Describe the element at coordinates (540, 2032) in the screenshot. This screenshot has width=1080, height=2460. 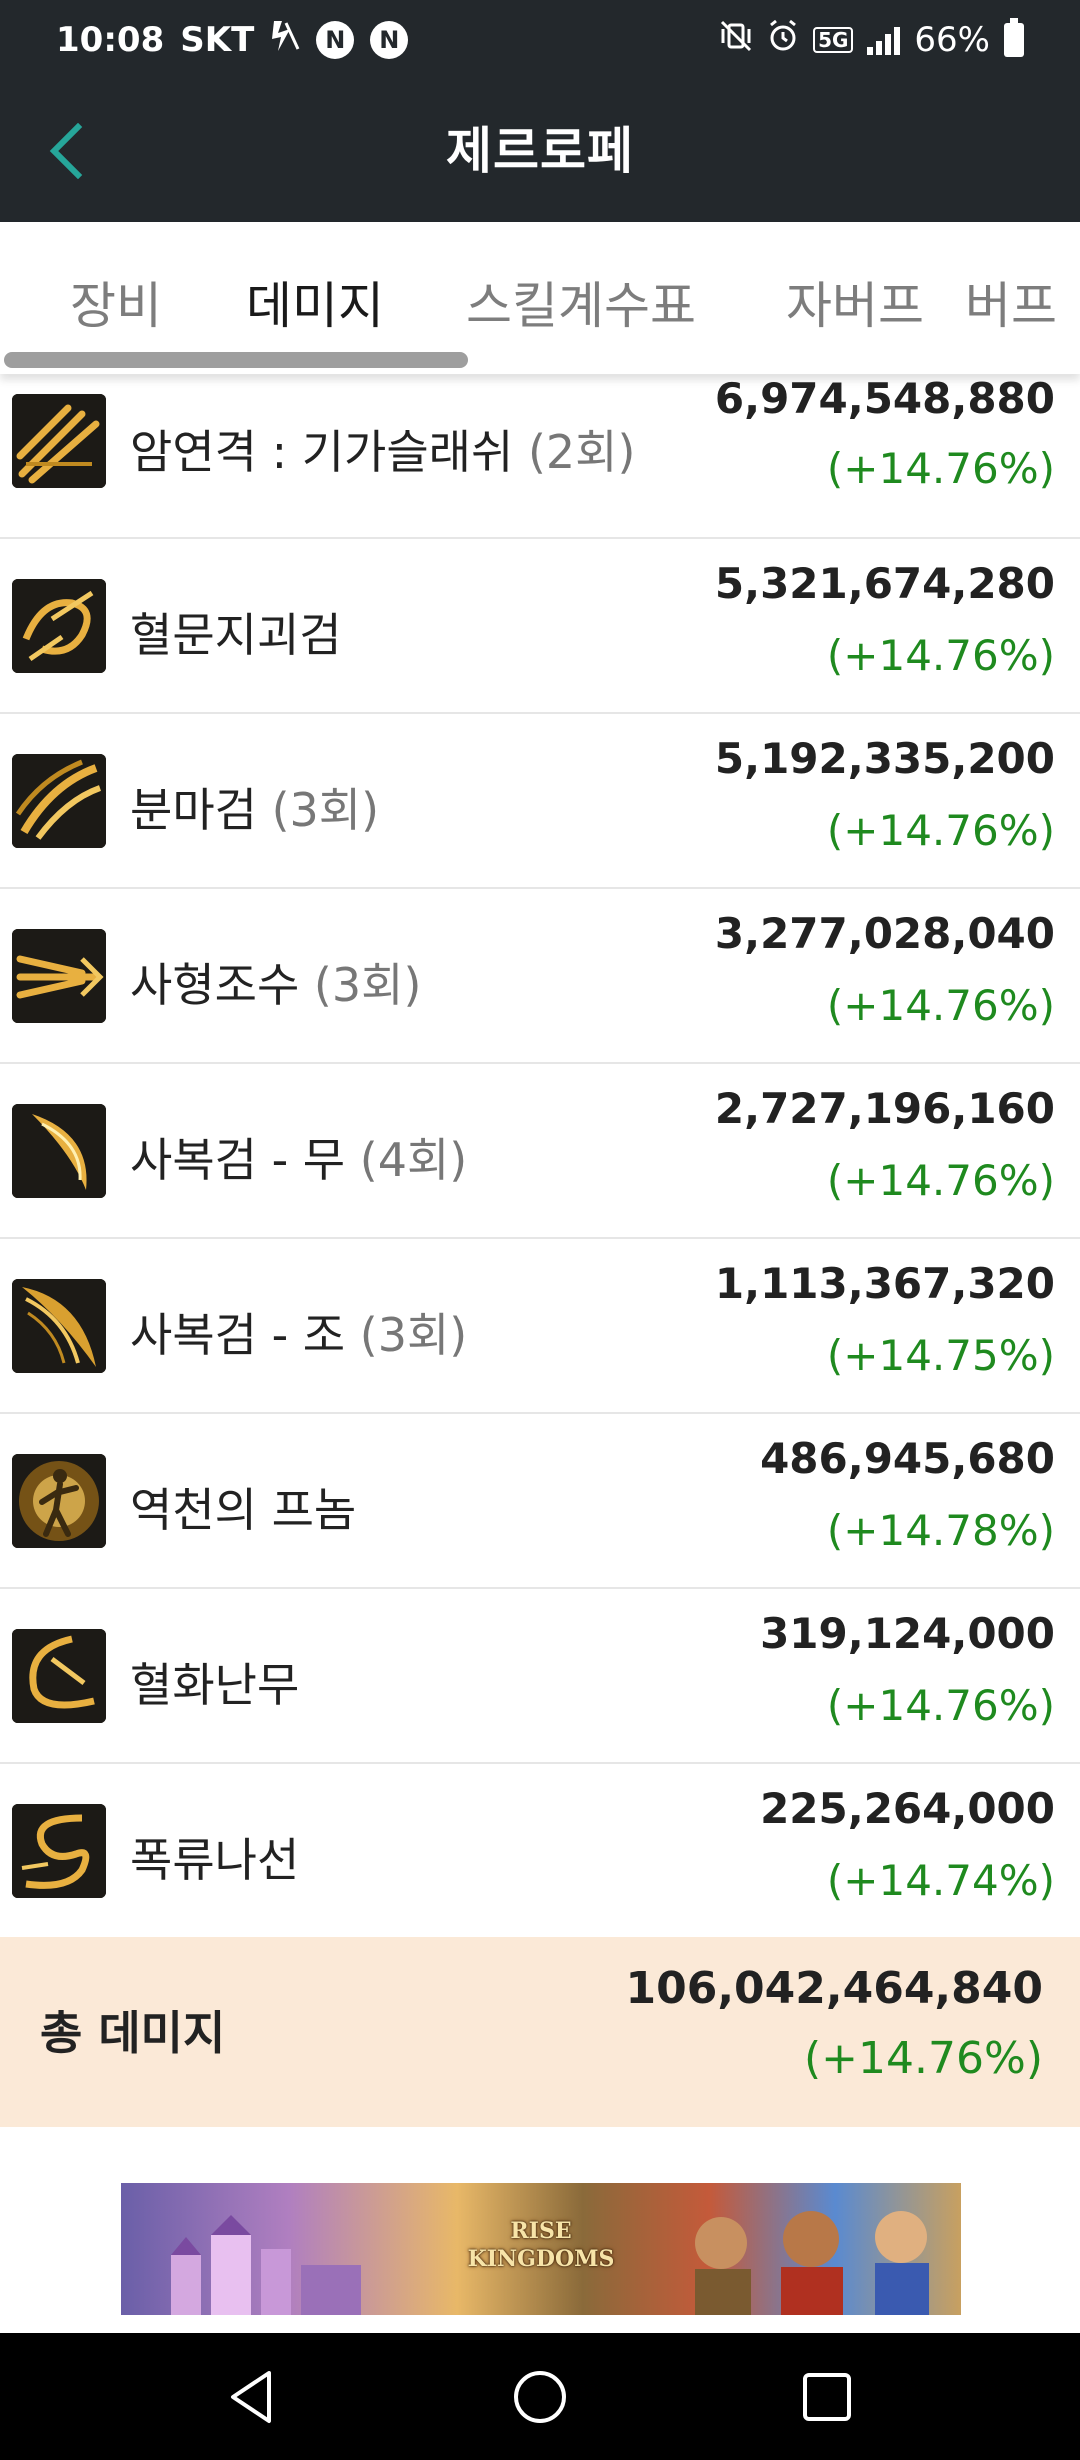
I see `total-damage-row: 총 데미지 106,042,464,840 (+14.76%)` at that location.